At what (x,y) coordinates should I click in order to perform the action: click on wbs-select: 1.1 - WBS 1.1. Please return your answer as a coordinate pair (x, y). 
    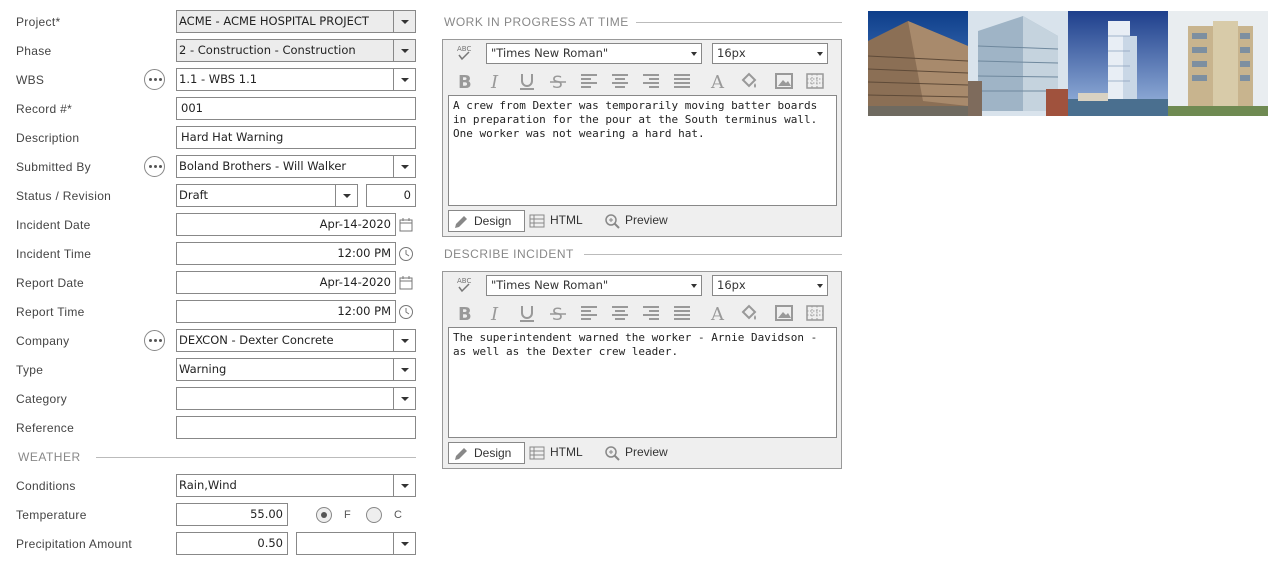
    Looking at the image, I should click on (296, 79).